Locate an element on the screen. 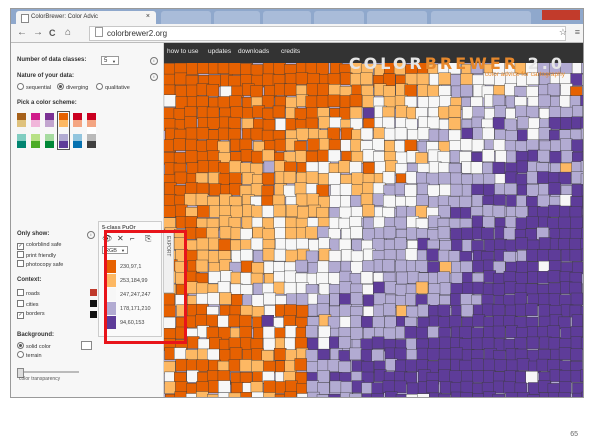 Image resolution: width=592 pixels, height=445 pixels. transparency-slider is located at coordinates (48, 373).